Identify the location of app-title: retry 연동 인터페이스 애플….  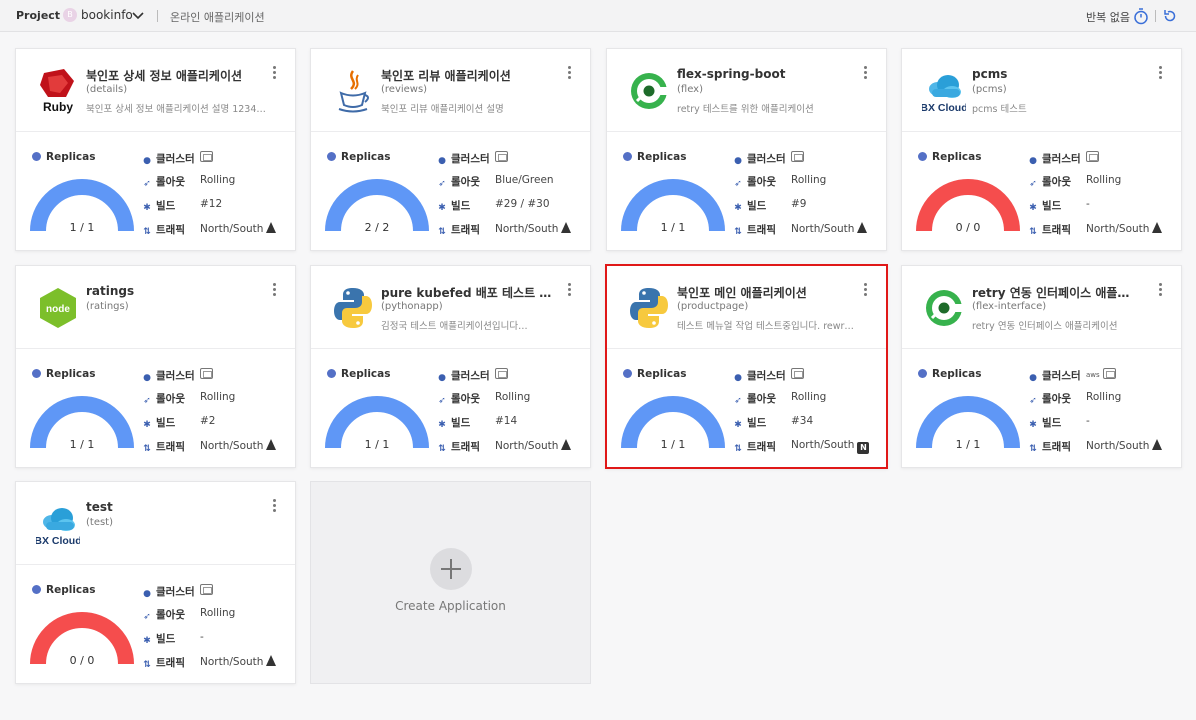
(1062, 292).